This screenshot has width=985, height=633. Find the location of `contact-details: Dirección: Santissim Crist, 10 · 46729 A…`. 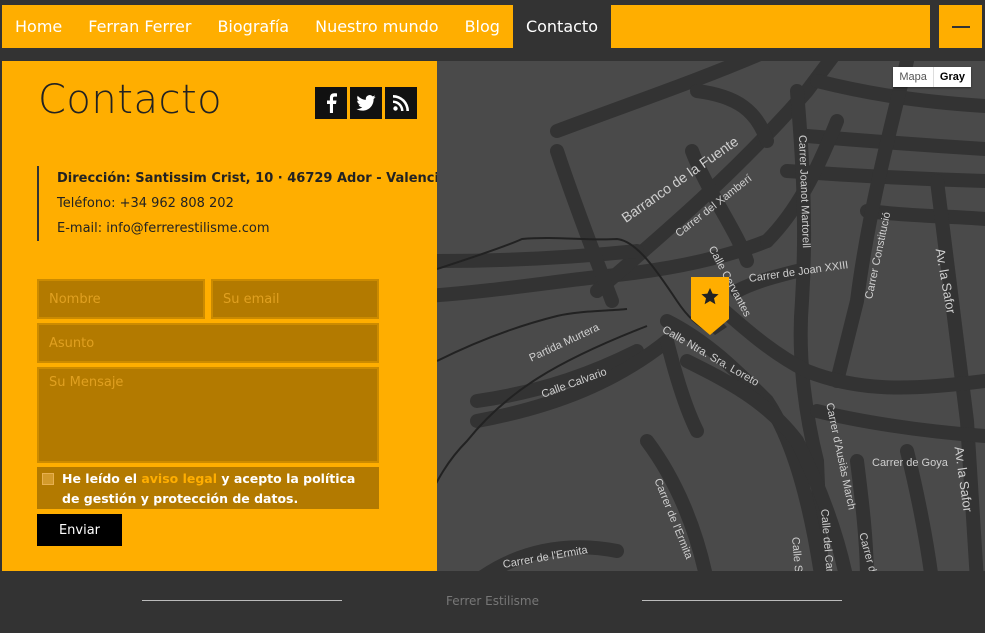

contact-details: Dirección: Santissim Crist, 10 · 46729 A… is located at coordinates (242, 203).